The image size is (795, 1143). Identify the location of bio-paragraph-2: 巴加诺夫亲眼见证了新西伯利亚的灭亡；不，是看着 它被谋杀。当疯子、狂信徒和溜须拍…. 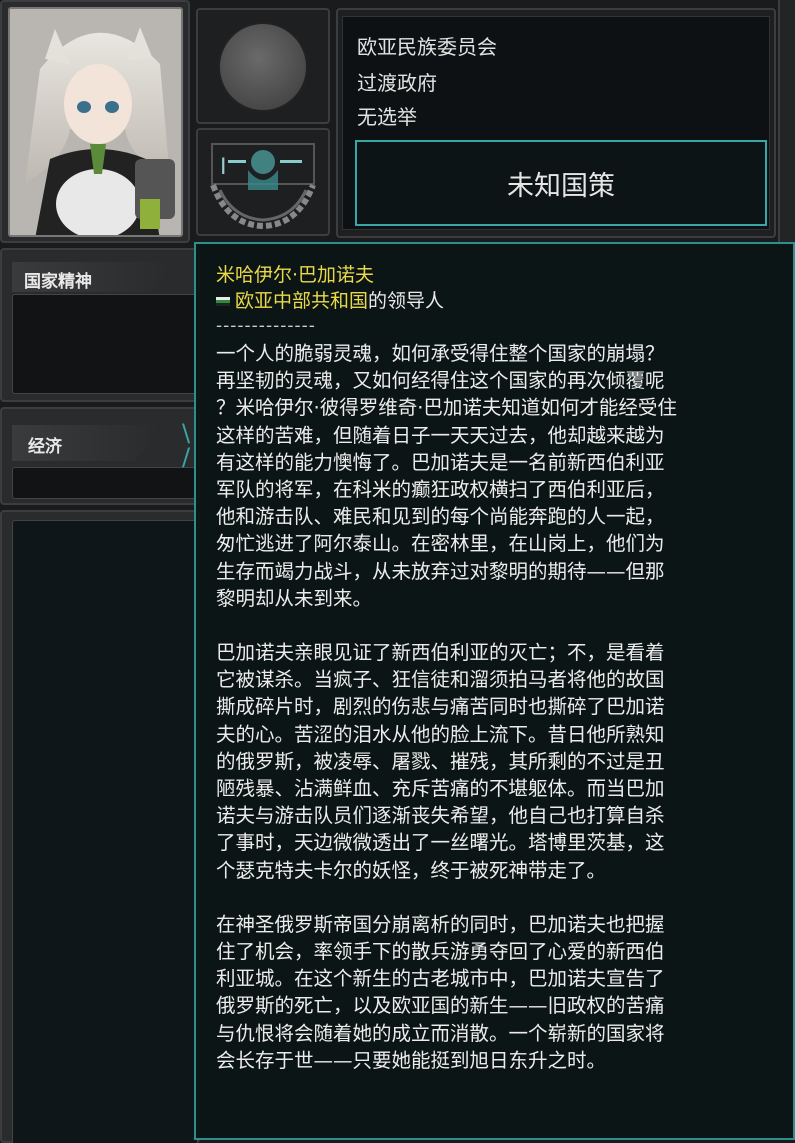
(440, 761).